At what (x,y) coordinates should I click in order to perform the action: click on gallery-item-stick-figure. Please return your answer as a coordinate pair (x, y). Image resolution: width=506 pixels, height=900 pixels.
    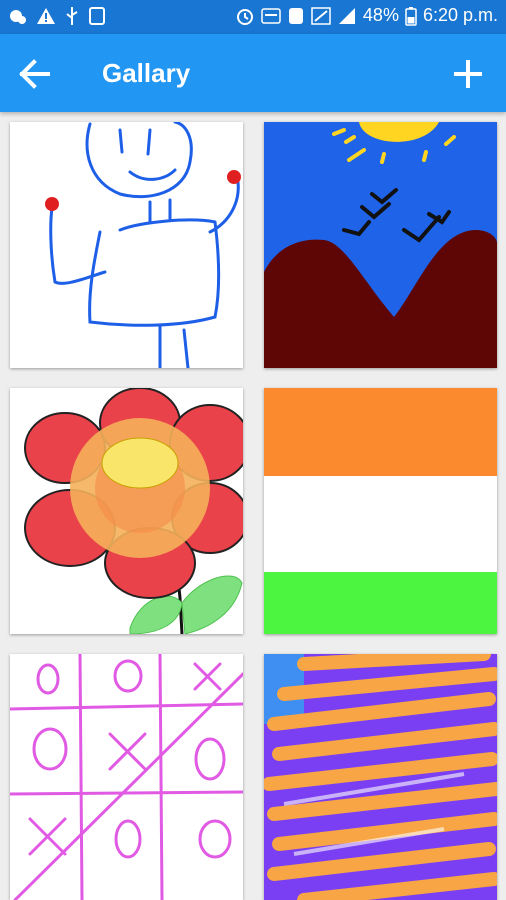
    Looking at the image, I should click on (126, 245).